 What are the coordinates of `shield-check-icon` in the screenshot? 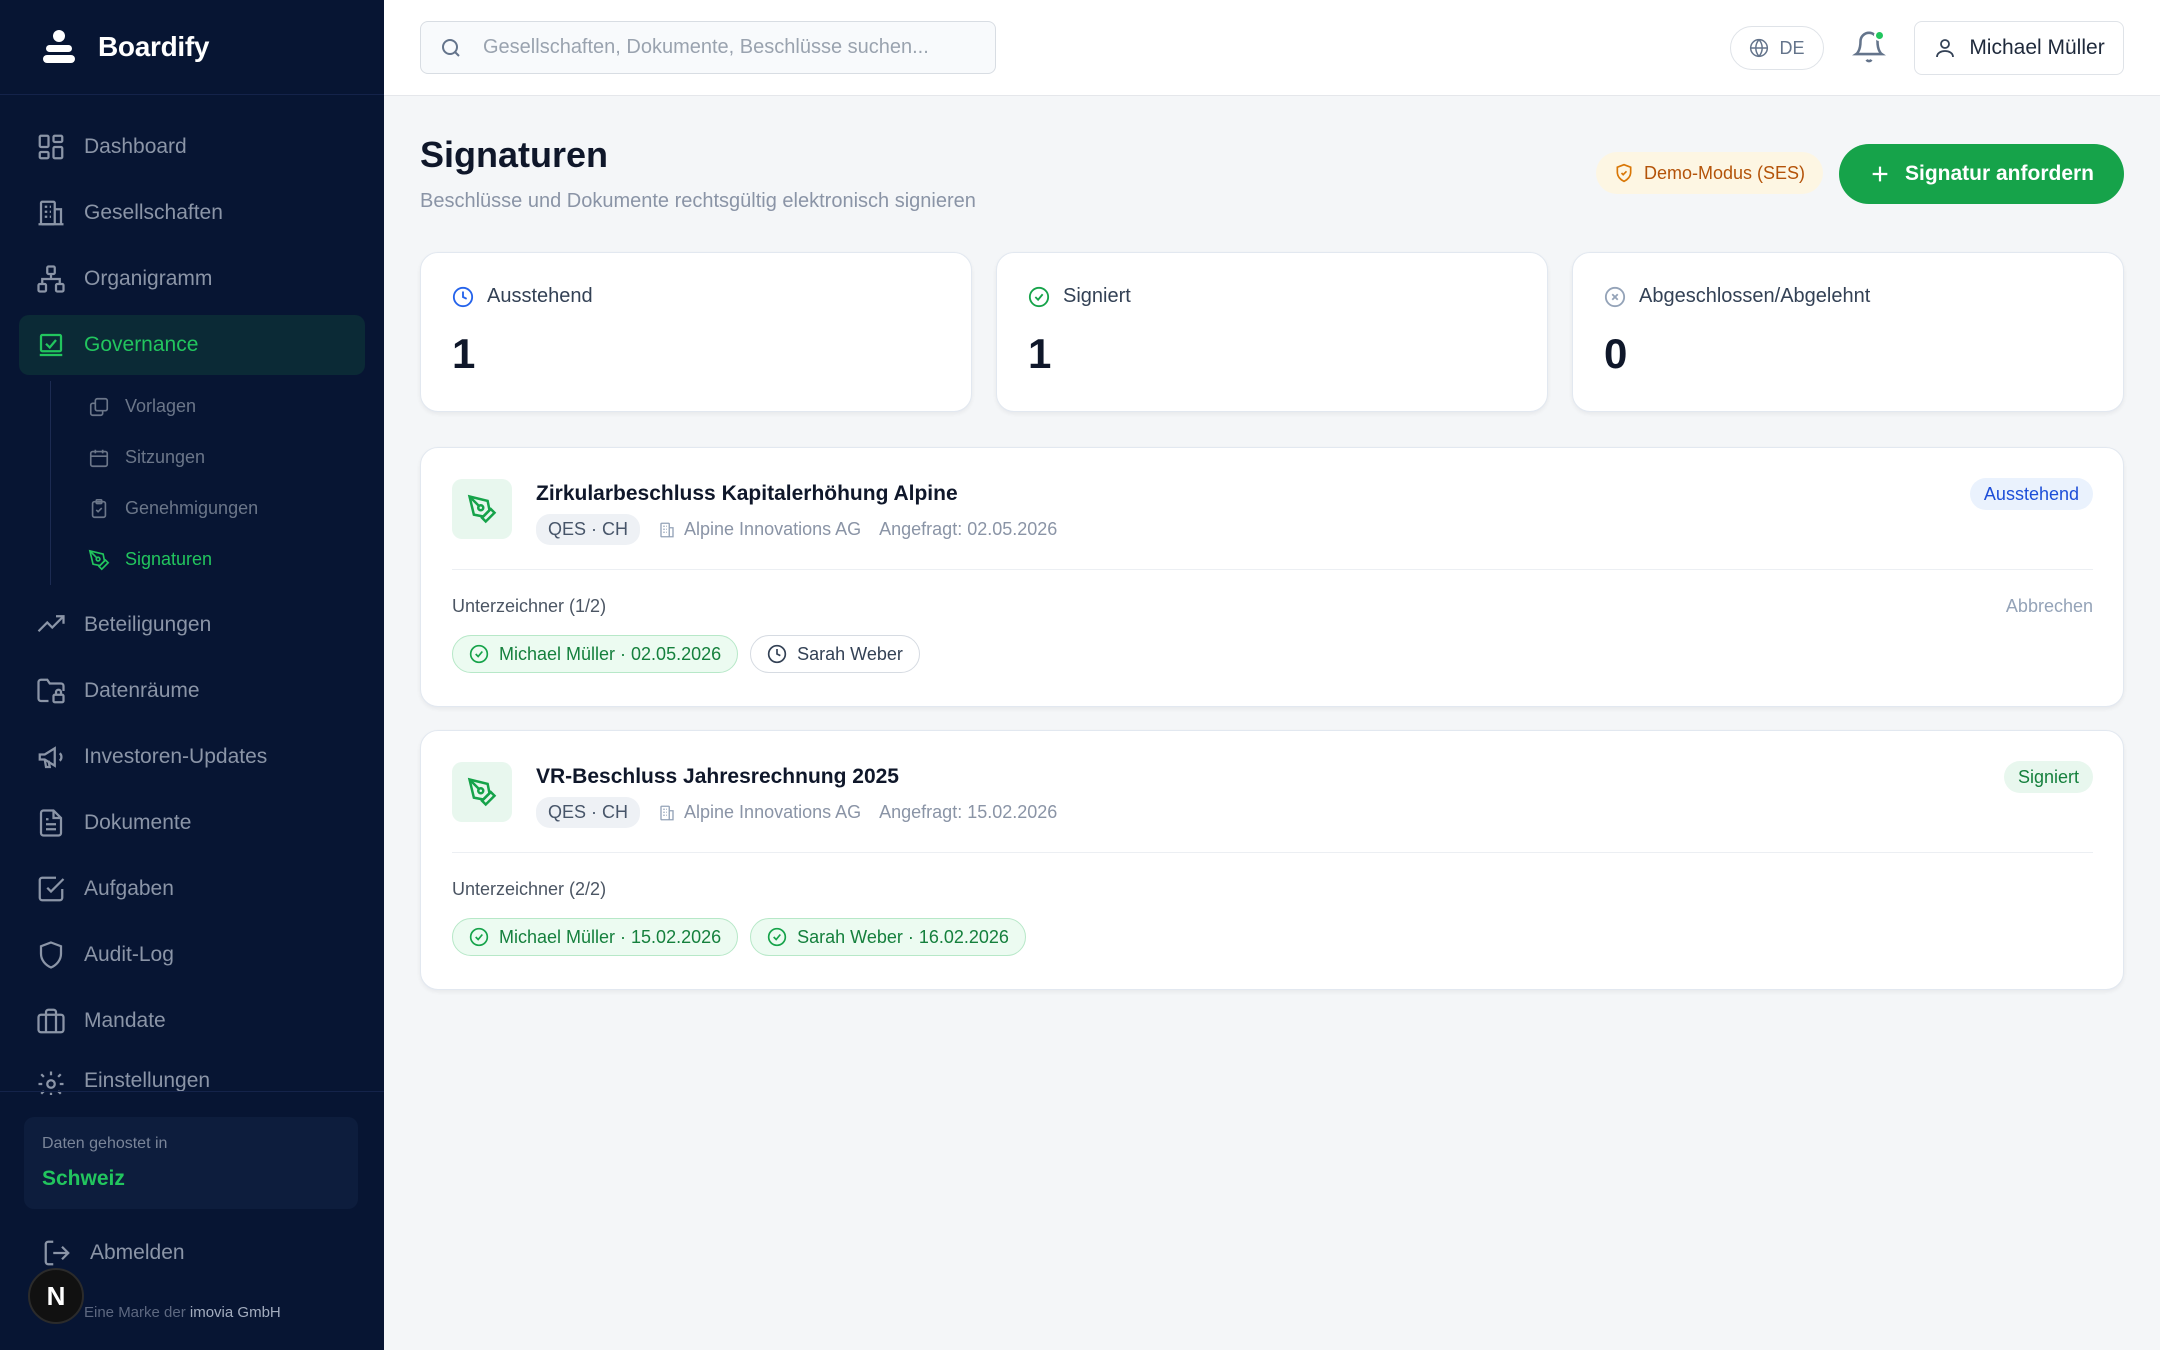 It's located at (1624, 173).